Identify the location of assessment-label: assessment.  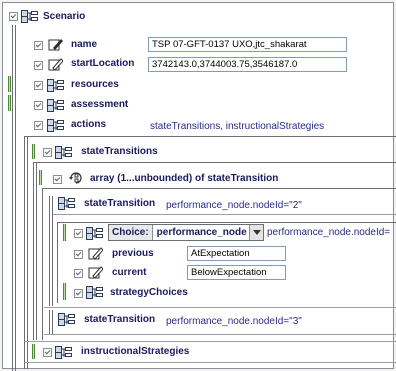
(100, 104).